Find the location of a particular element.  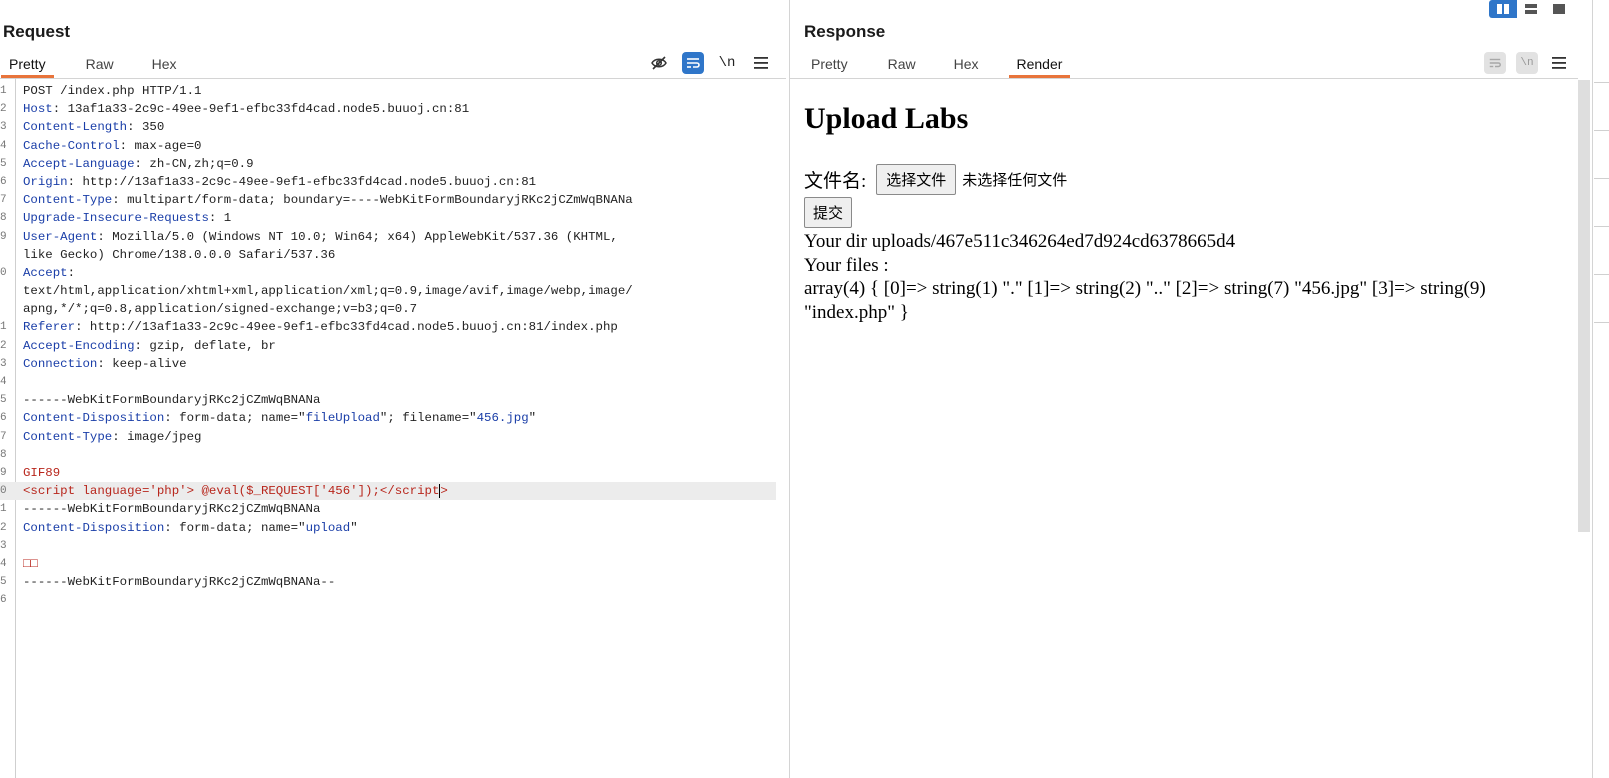

tab-request-hex: Hex is located at coordinates (164, 64).